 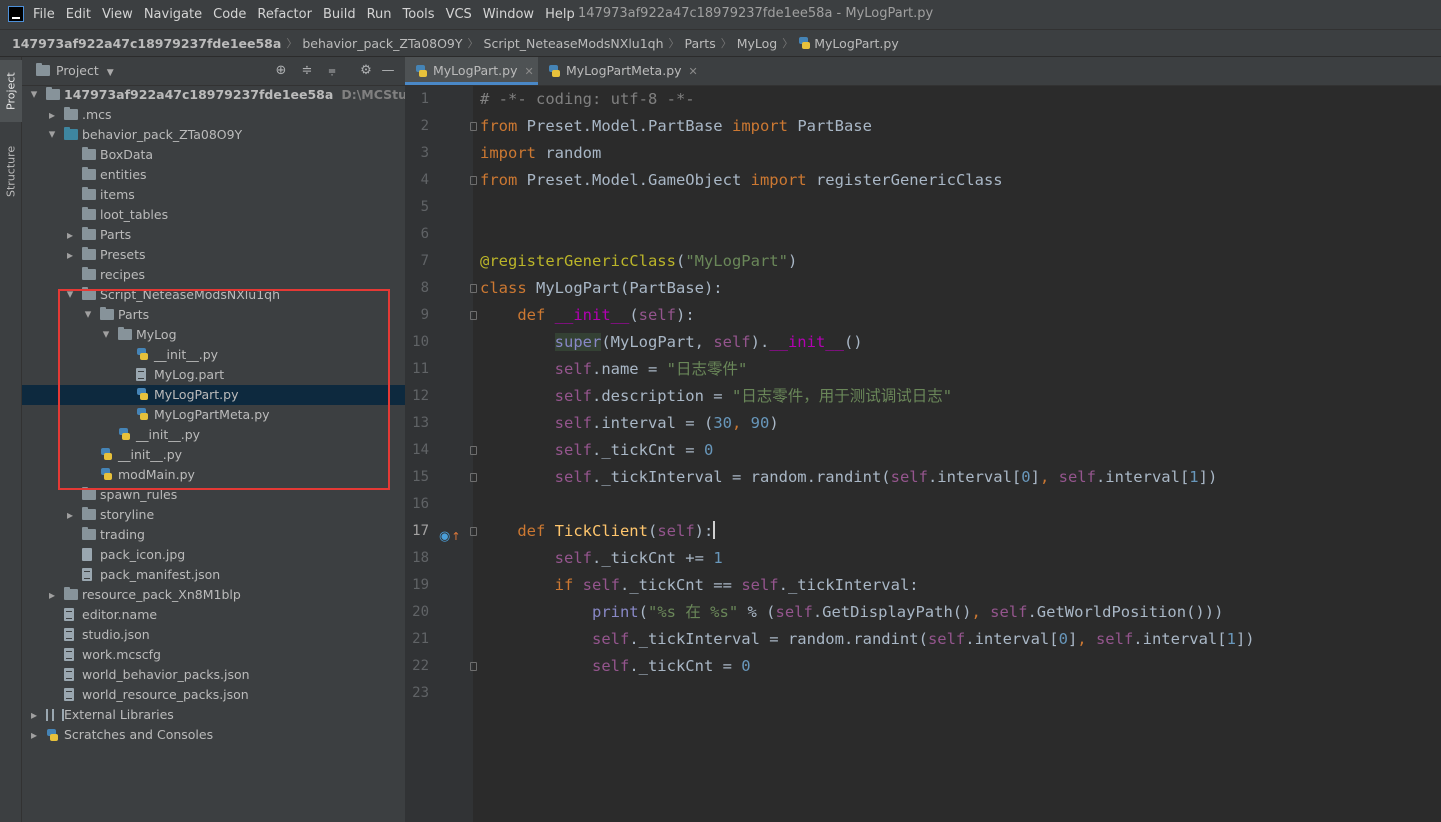 What do you see at coordinates (213, 335) in the screenshot?
I see `tree-item: ▾ MyLog` at bounding box center [213, 335].